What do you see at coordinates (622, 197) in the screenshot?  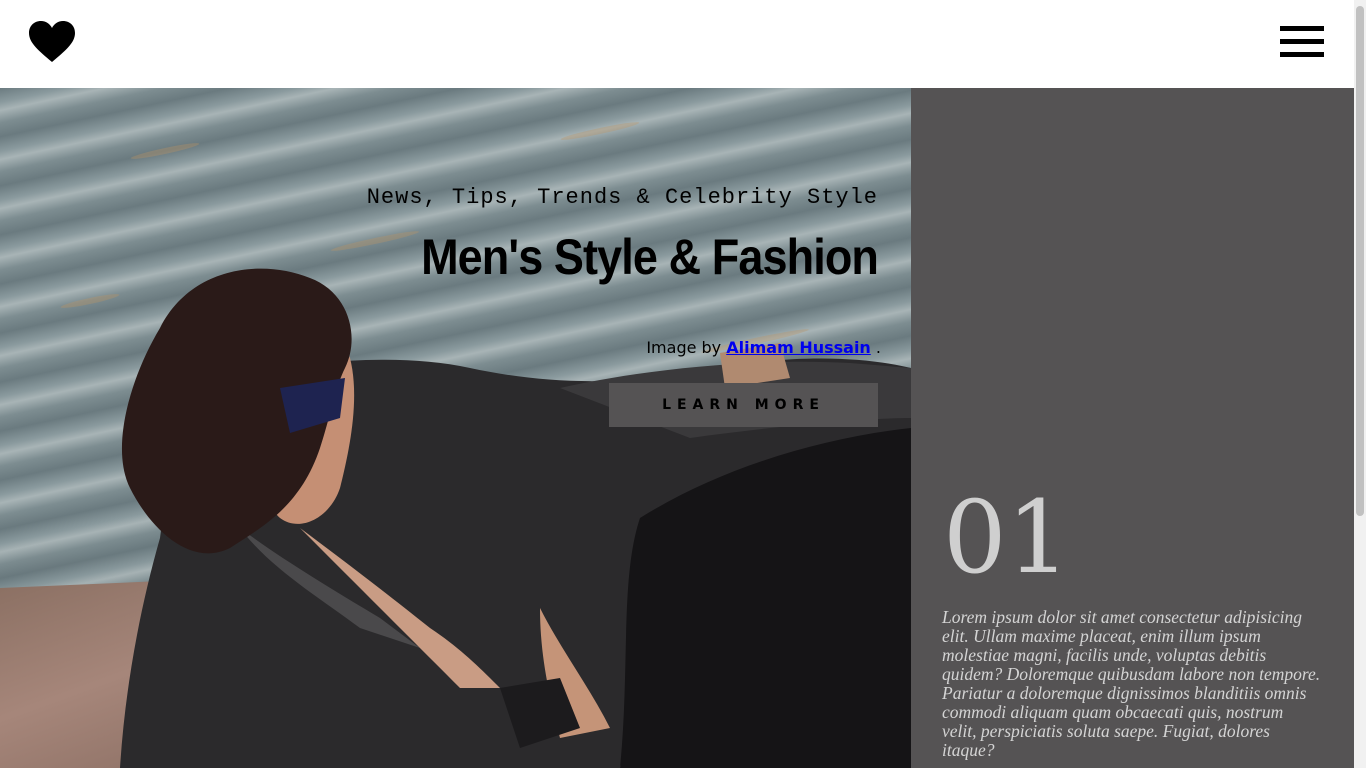 I see `hero-tagline: News, Tips, Trends & Celebrity Style` at bounding box center [622, 197].